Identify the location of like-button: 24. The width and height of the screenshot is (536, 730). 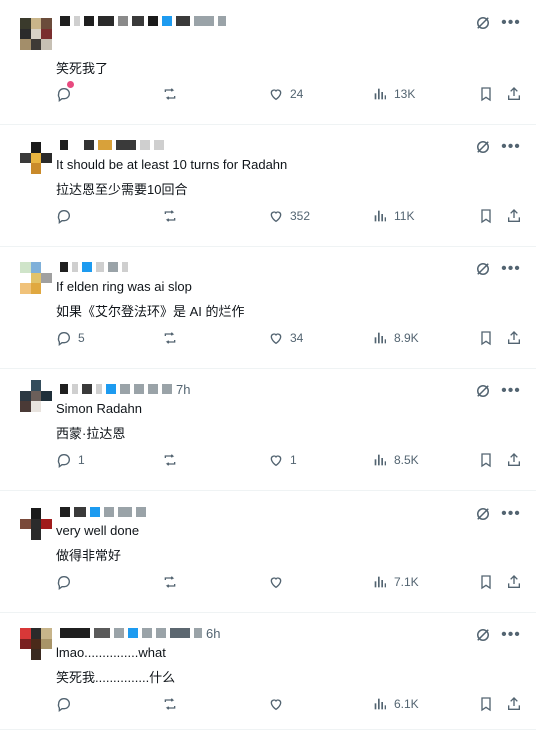
(285, 94).